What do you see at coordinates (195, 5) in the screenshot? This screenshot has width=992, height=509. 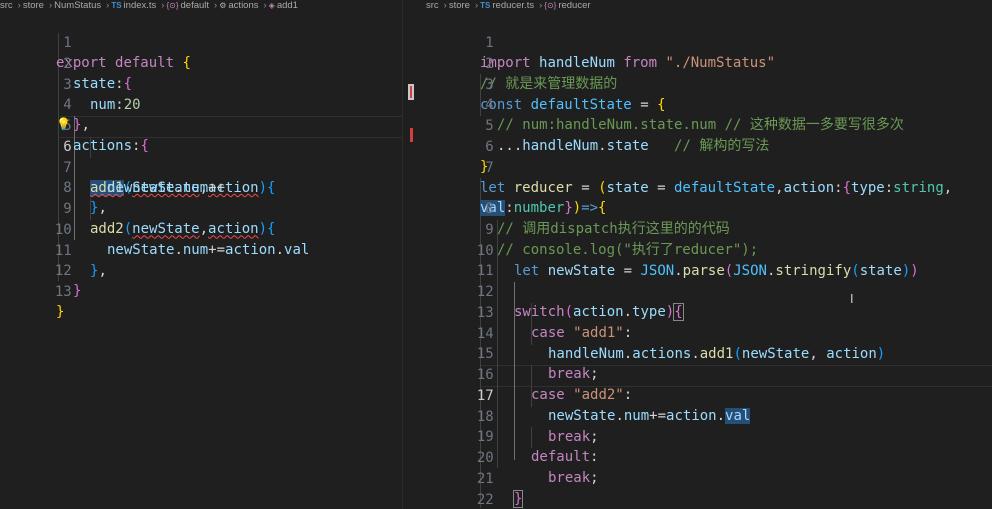 I see `breadcrumb-item: default` at bounding box center [195, 5].